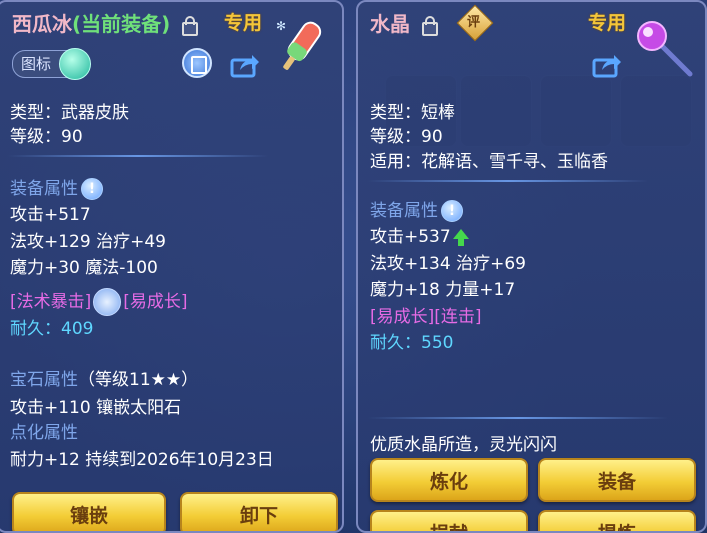 The image size is (707, 533). What do you see at coordinates (463, 445) in the screenshot?
I see `item-description: 优质水晶所造，灵光闪闪` at bounding box center [463, 445].